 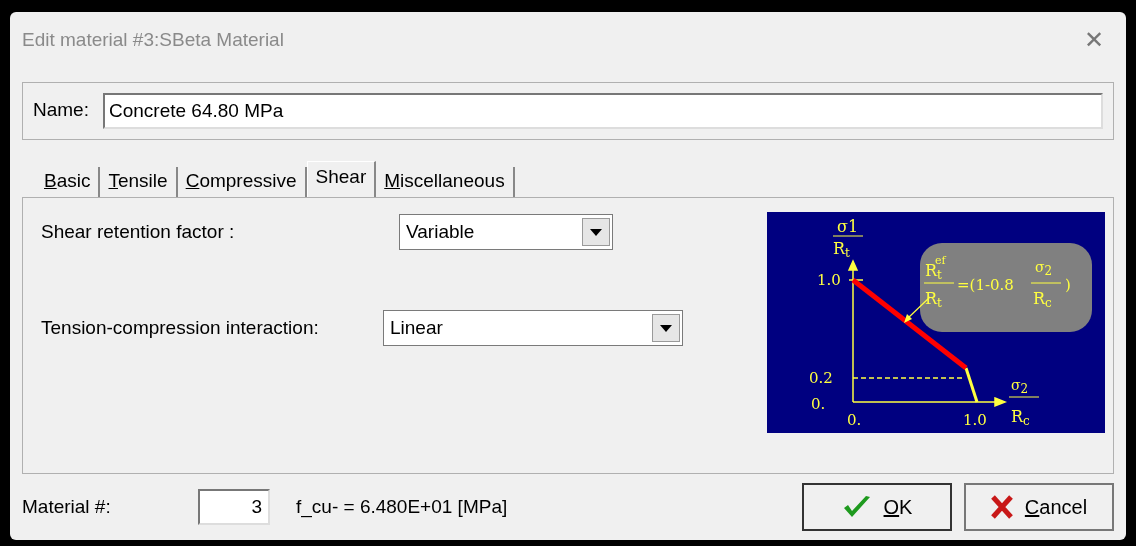 I want to click on tab: Basic, so click(x=68, y=182).